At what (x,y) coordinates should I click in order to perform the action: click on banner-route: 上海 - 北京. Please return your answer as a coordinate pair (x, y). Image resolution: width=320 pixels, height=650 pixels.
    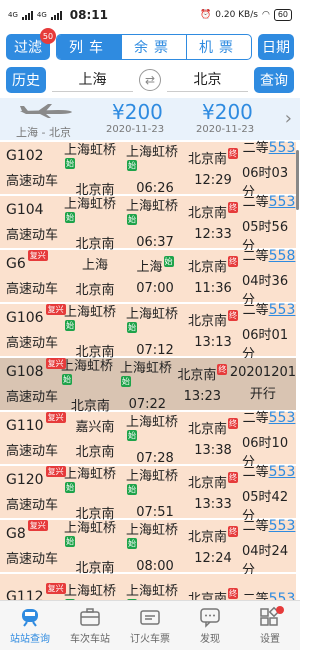
    Looking at the image, I should click on (43, 132).